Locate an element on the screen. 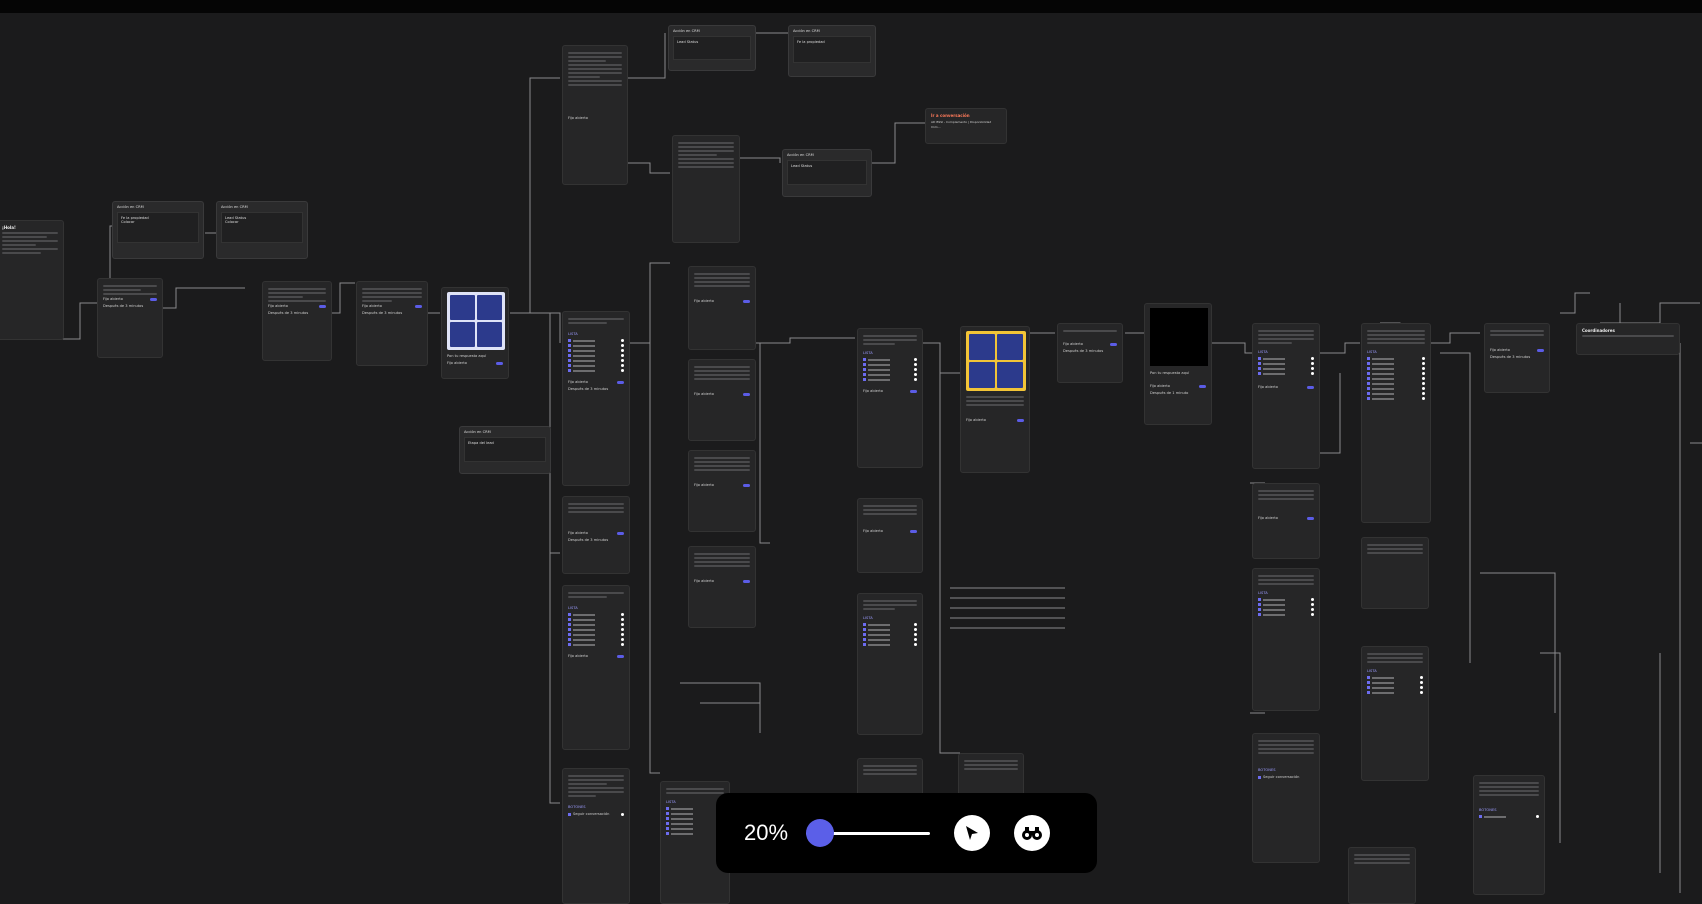 This screenshot has height=904, width=1702. buttons-node: BOTONES is located at coordinates (1509, 835).